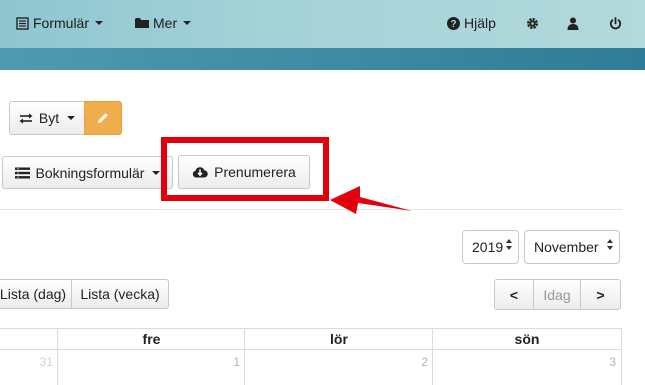 The height and width of the screenshot is (385, 645). I want to click on calendar-header-son: sön, so click(527, 339).